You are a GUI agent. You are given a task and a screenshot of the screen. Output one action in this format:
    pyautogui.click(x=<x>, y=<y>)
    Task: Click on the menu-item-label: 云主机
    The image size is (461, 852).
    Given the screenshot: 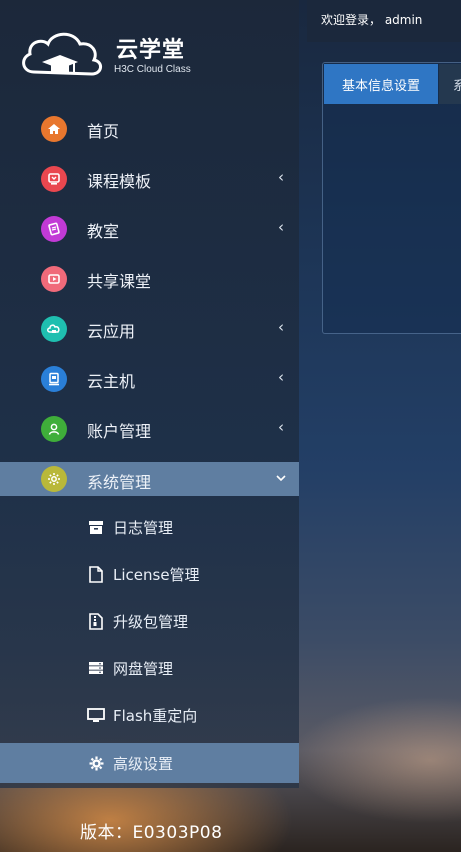 What is the action you would take?
    pyautogui.click(x=111, y=381)
    